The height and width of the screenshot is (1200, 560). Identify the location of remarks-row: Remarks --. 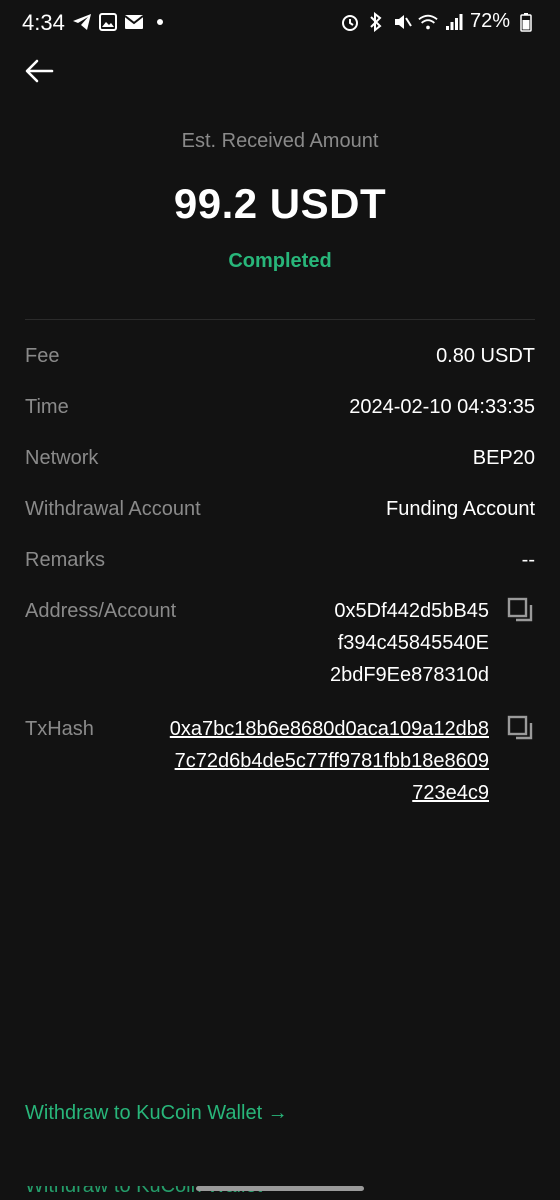
(280, 569).